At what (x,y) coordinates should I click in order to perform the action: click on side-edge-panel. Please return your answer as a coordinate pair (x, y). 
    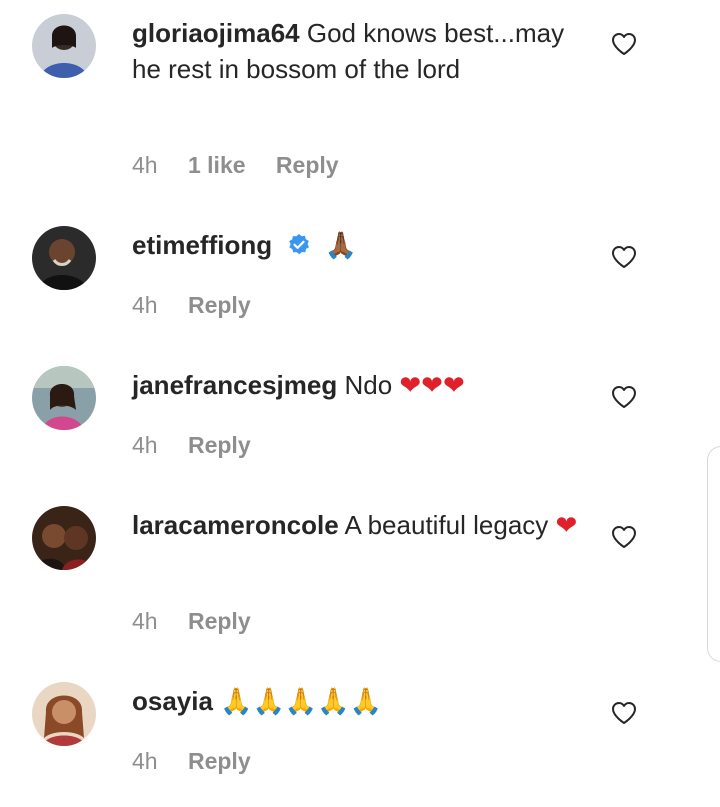
    Looking at the image, I should click on (713, 554).